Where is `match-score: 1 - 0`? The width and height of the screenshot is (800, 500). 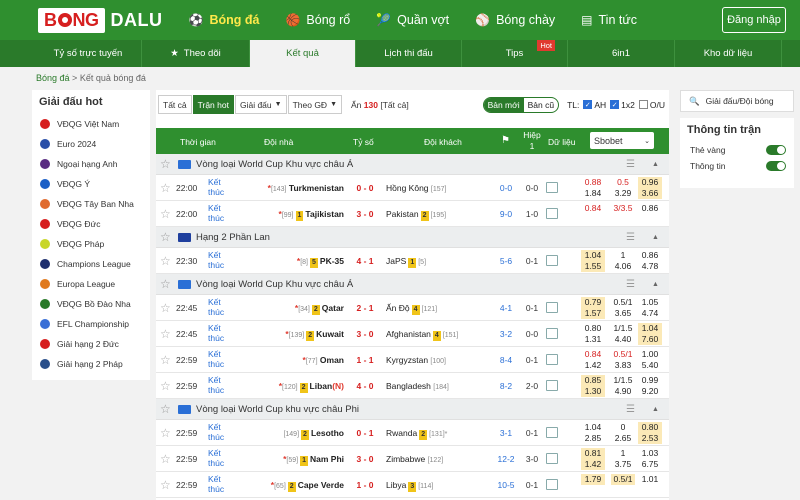 match-score: 1 - 0 is located at coordinates (365, 485).